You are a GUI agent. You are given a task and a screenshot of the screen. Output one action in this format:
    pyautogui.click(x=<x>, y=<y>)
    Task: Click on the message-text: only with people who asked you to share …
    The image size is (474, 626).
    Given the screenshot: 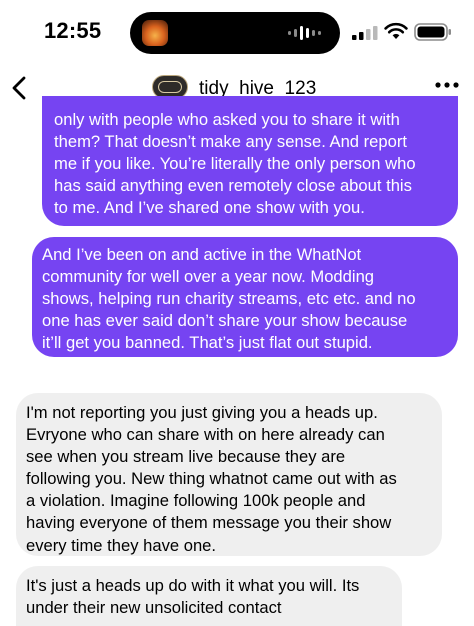 What is the action you would take?
    pyautogui.click(x=235, y=164)
    